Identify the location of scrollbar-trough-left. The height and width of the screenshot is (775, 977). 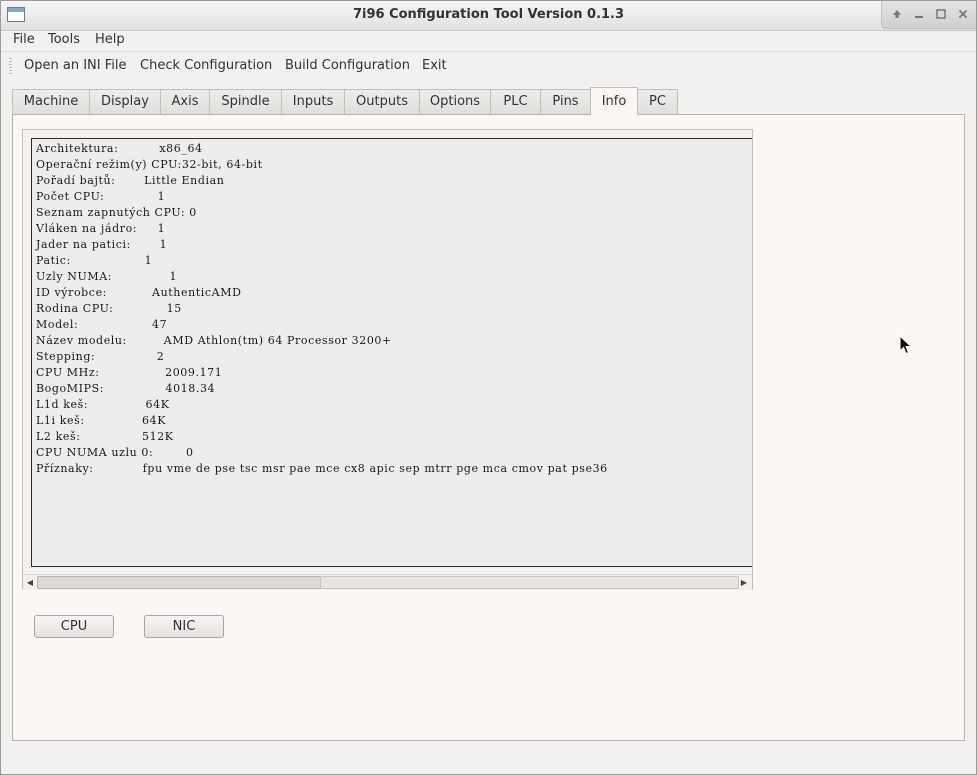
(179, 582).